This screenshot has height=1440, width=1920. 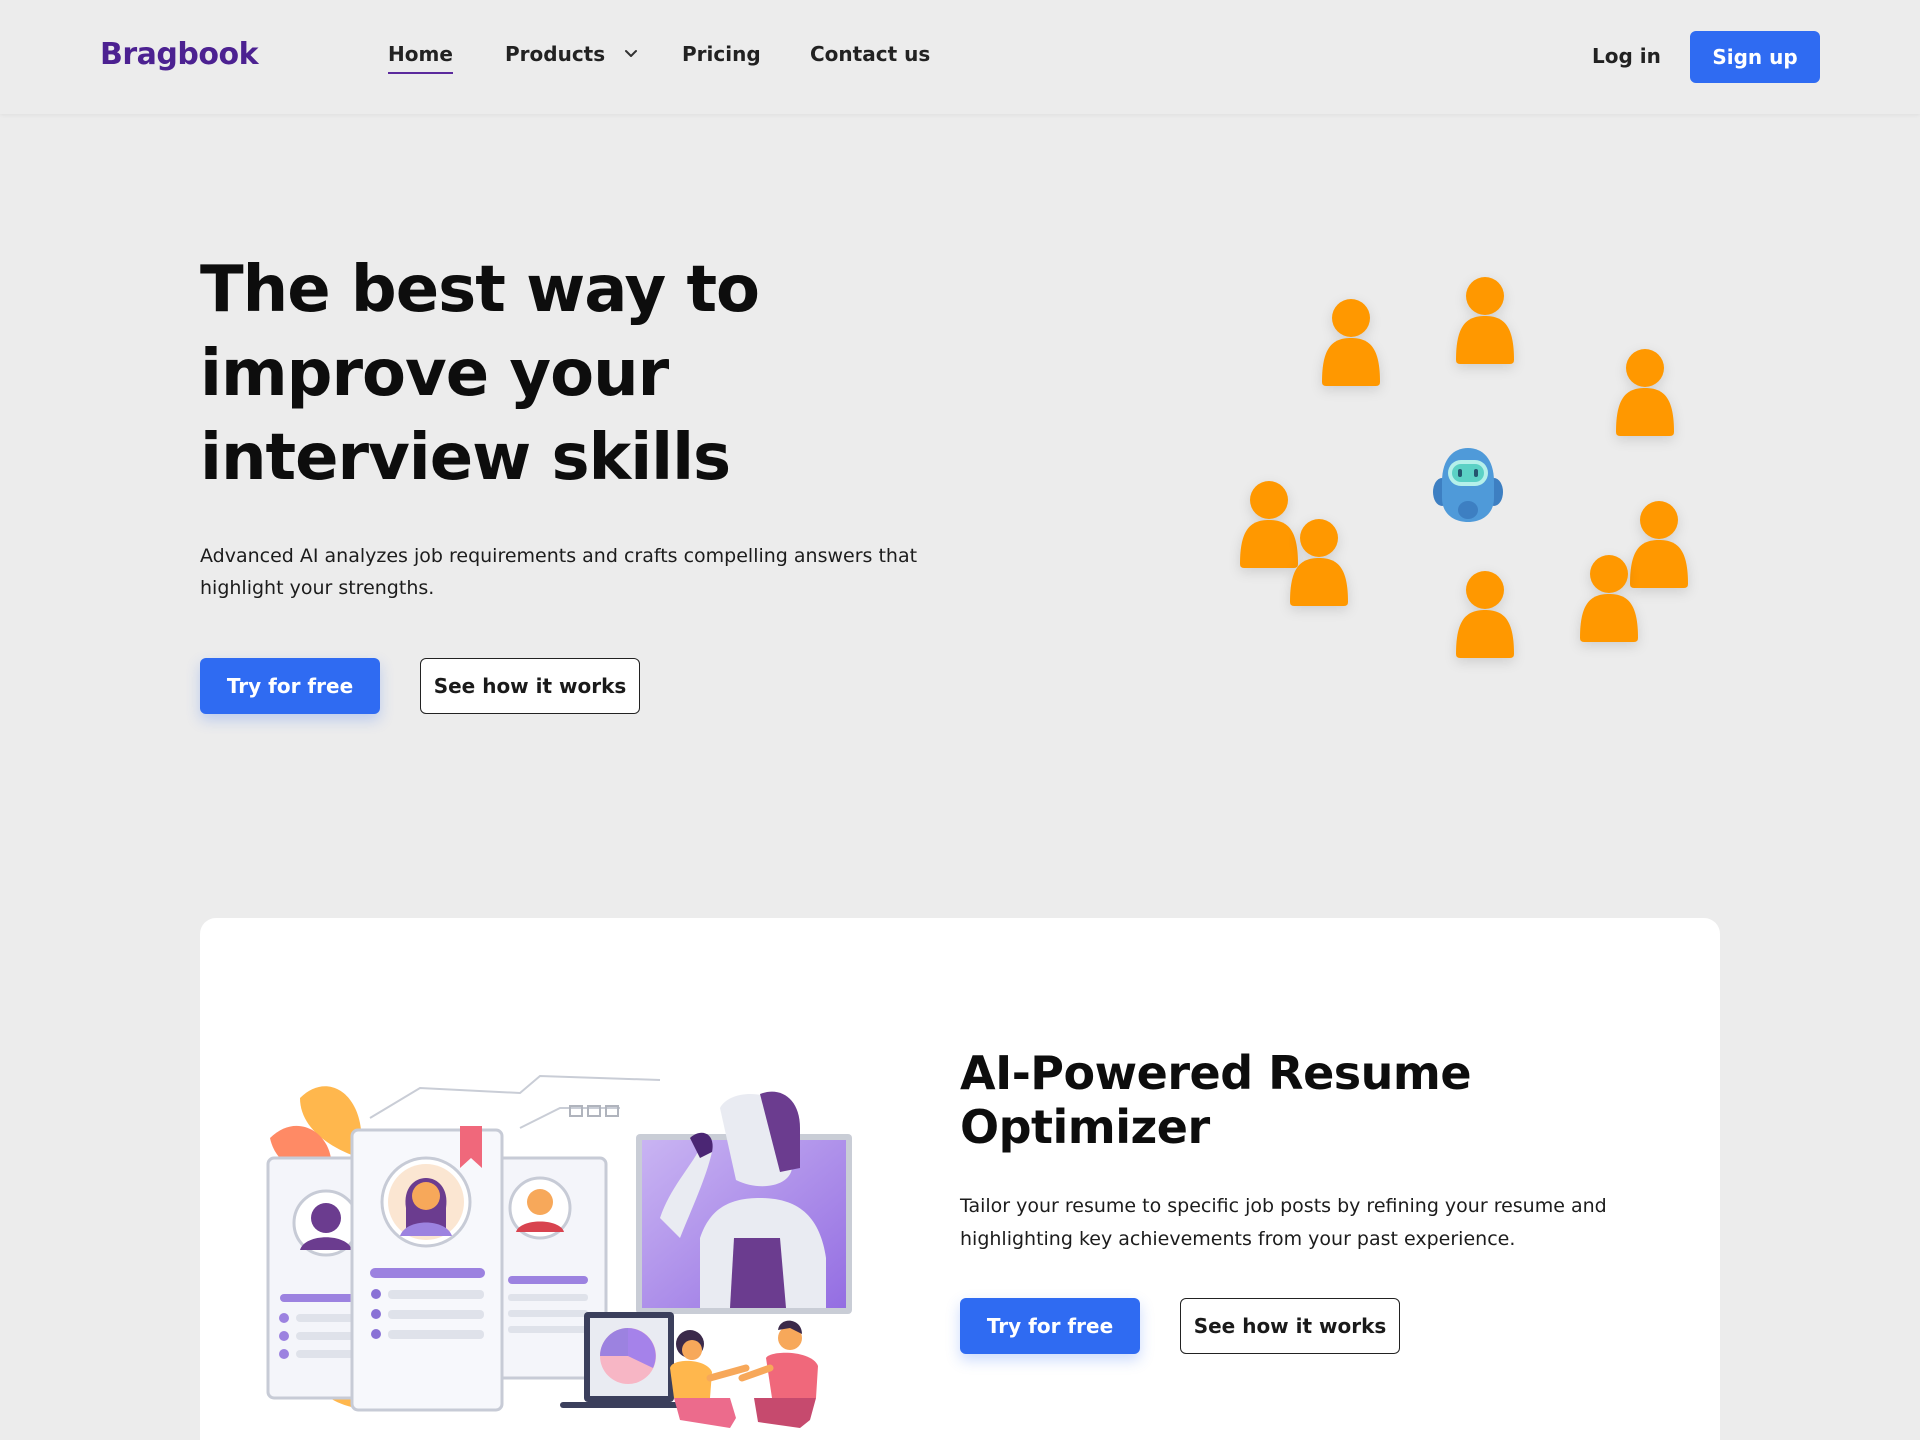 I want to click on nav-item-pricing: Pricing, so click(x=721, y=54).